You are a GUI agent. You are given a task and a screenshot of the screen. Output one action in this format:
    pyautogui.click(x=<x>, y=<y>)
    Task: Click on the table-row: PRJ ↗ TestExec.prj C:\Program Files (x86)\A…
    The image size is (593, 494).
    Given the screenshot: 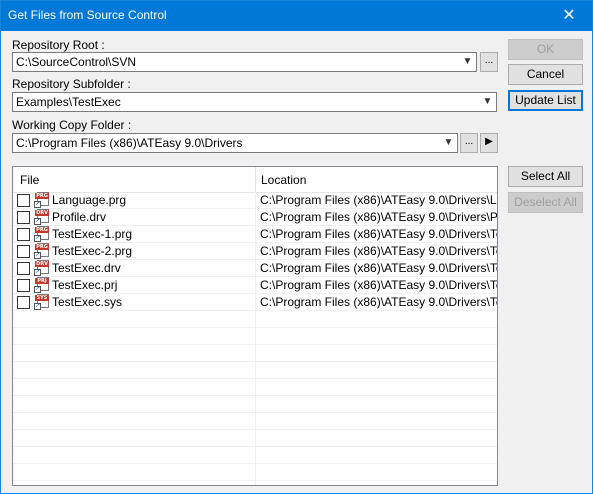 What is the action you would take?
    pyautogui.click(x=255, y=285)
    